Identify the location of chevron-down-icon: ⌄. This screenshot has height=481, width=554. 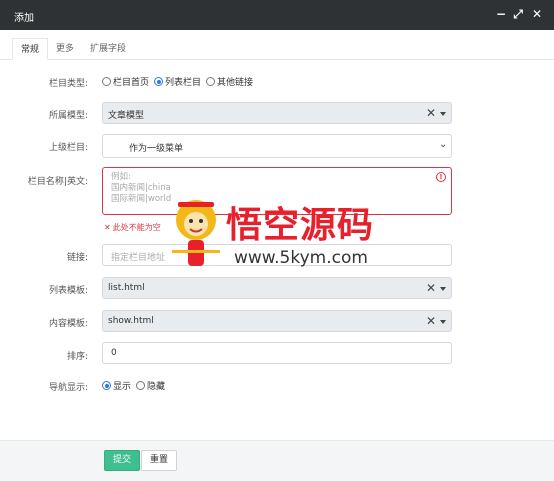
(443, 144).